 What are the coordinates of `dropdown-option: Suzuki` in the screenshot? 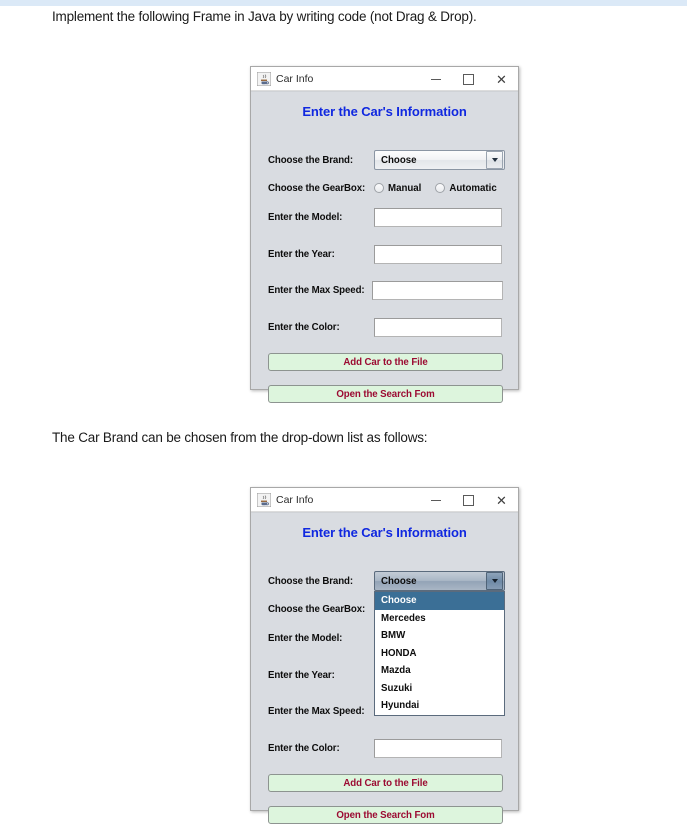 It's located at (439, 689).